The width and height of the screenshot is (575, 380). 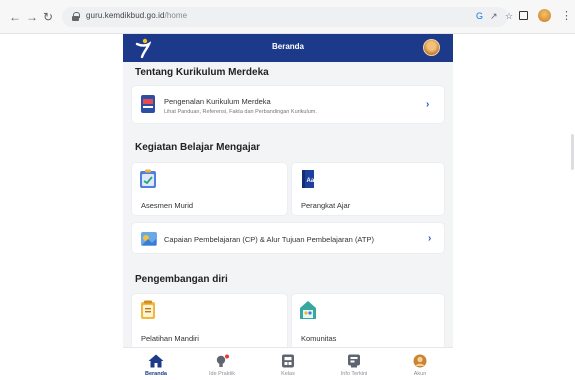 I want to click on tile-asesmen-murid: Asesmen Murid, so click(x=209, y=189).